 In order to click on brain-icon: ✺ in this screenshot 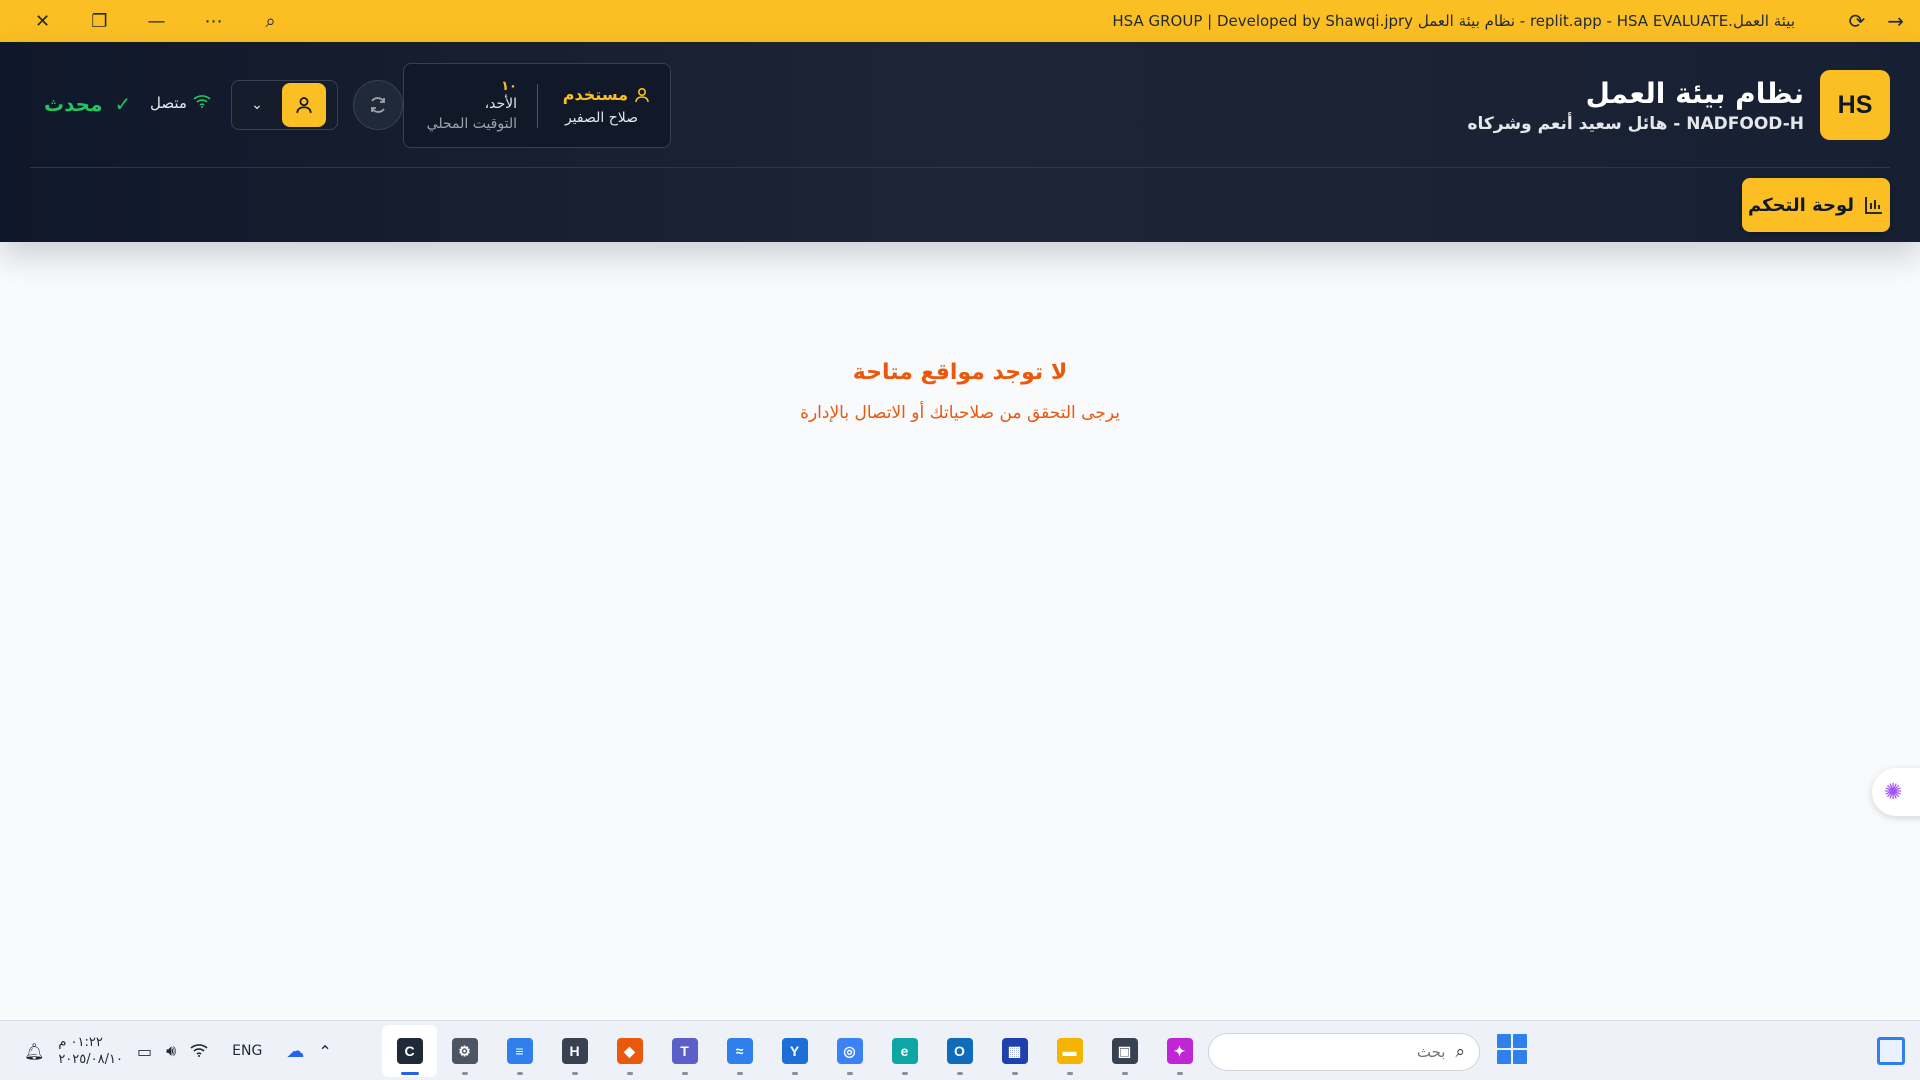, I will do `click(1893, 792)`.